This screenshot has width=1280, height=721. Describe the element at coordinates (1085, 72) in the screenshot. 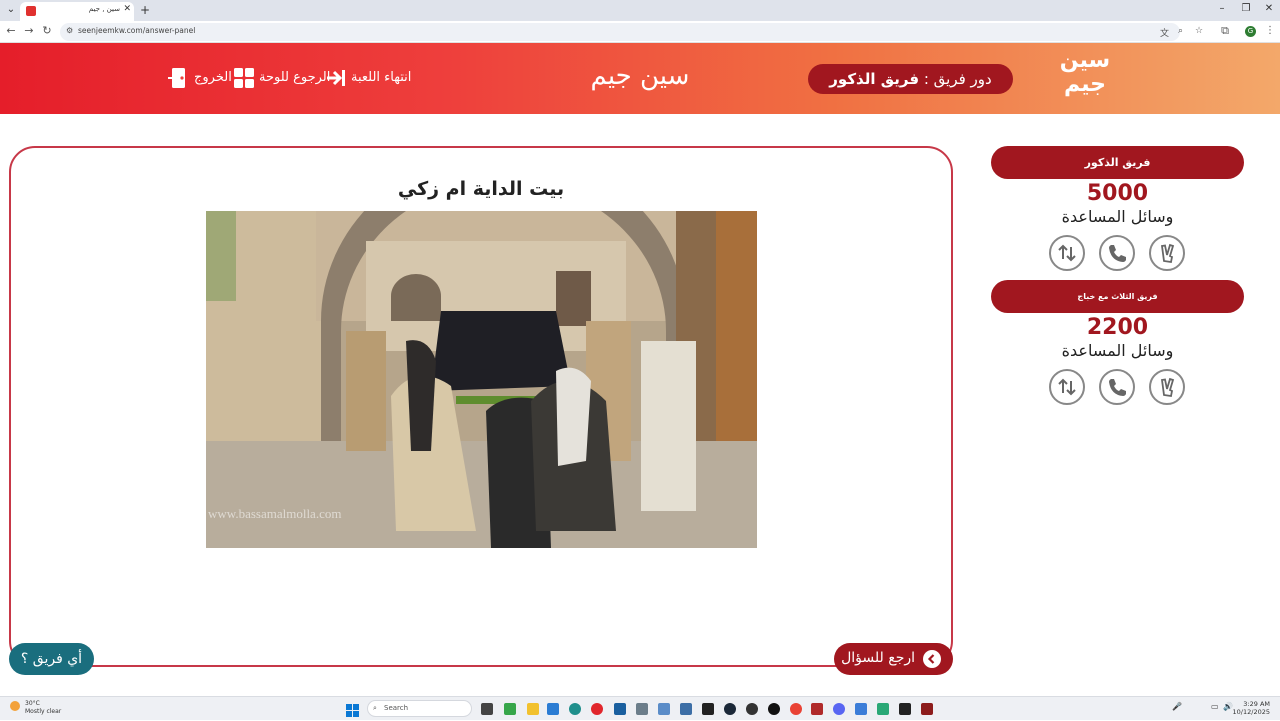

I see `site-logo: سين جيم` at that location.